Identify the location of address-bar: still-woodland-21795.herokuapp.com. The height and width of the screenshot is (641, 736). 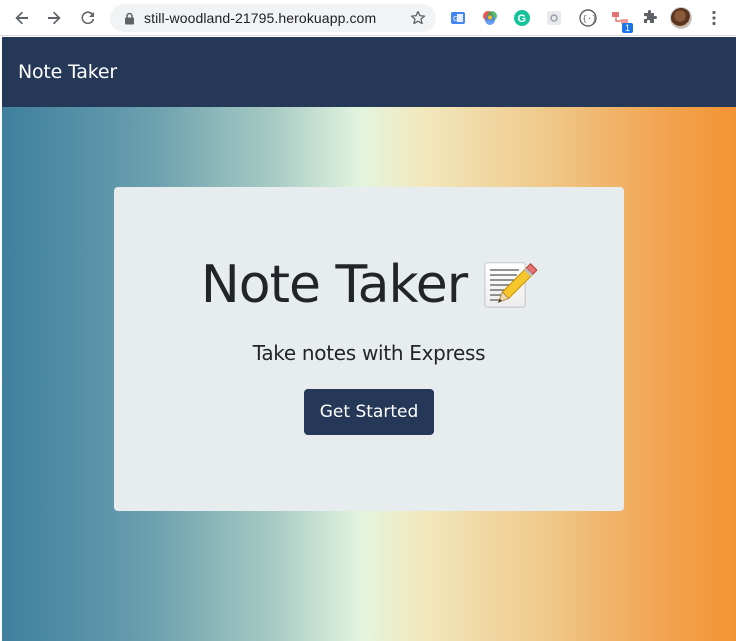
(273, 18).